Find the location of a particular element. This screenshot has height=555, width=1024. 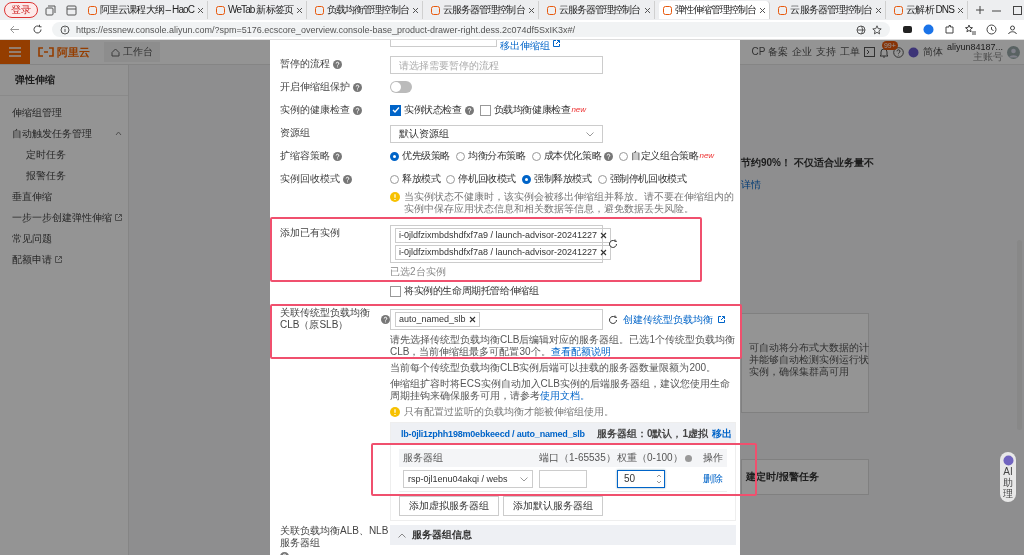

weight-input: 50 is located at coordinates (641, 479).